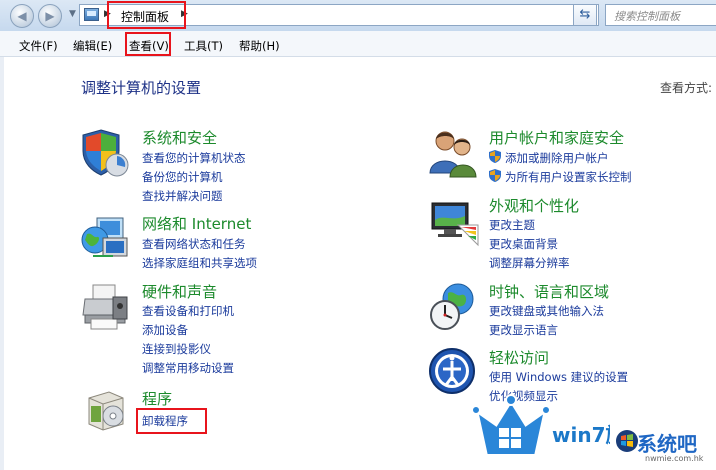 Image resolution: width=716 pixels, height=470 pixels. What do you see at coordinates (627, 441) in the screenshot?
I see `windows-logo-icon` at bounding box center [627, 441].